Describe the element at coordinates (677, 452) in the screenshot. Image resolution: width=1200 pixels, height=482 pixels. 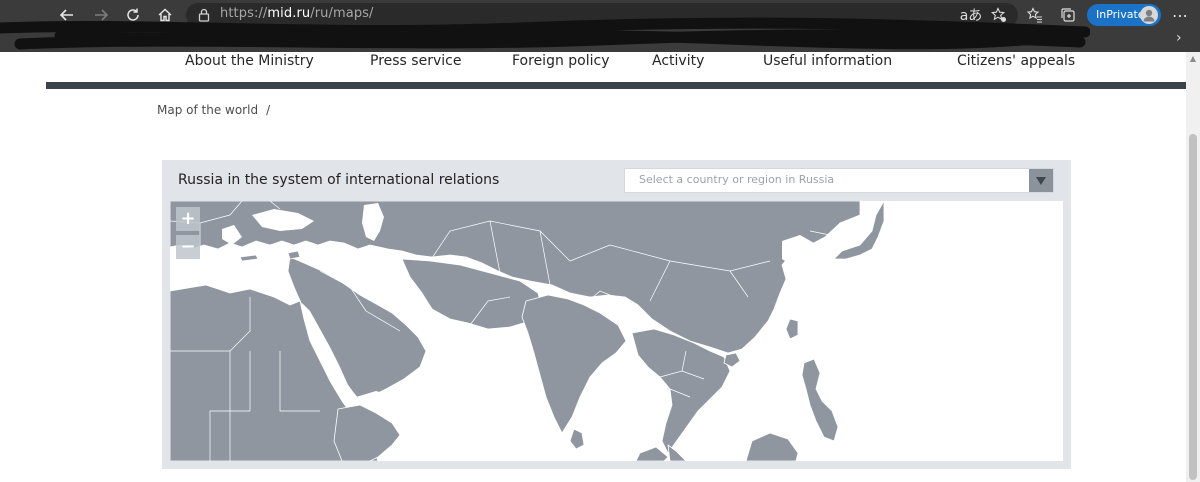
I see `landmass-malay-peninsula` at that location.